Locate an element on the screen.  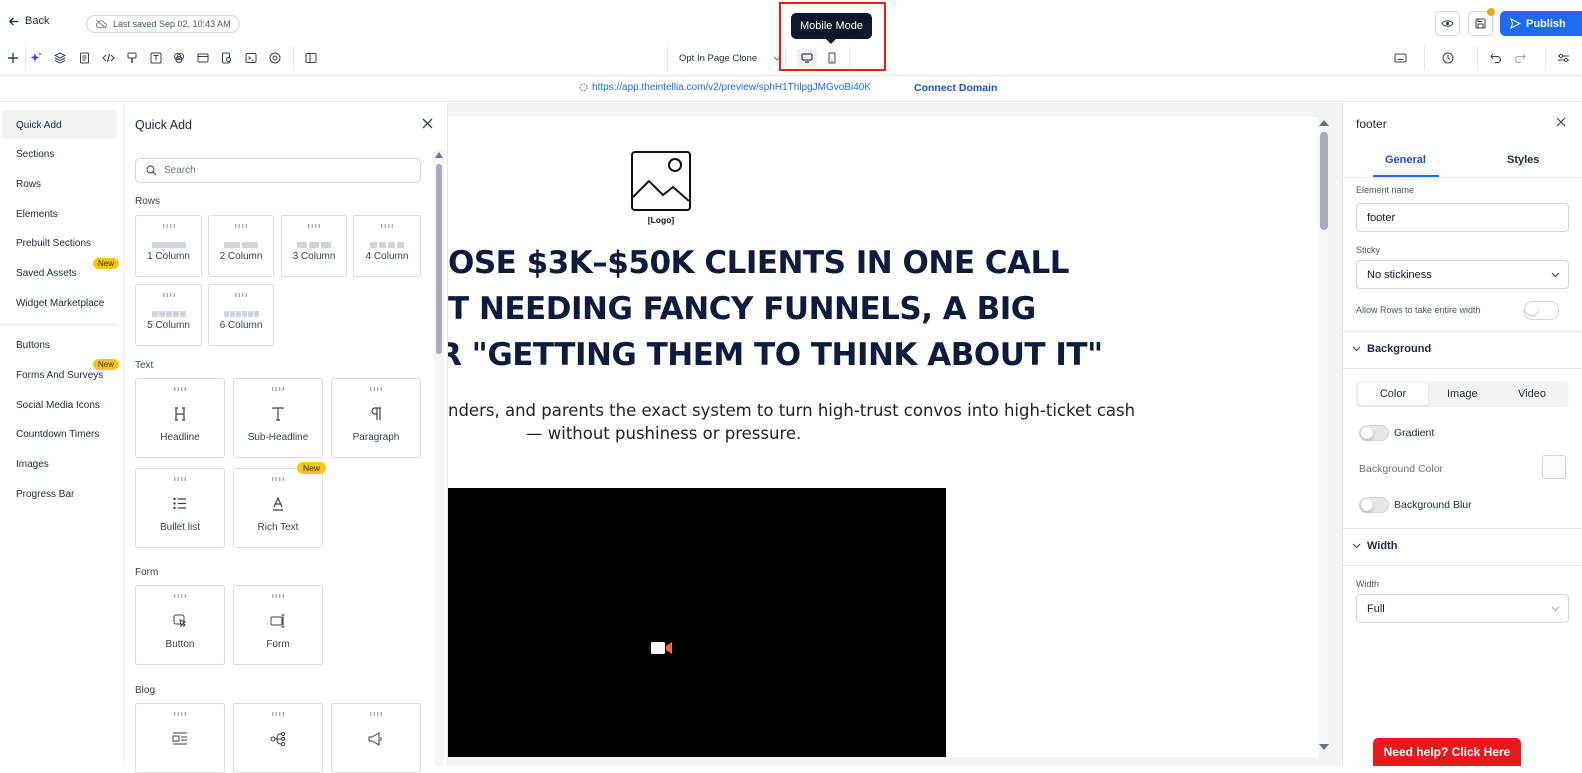
nav-item-sections: Sections is located at coordinates (35, 154).